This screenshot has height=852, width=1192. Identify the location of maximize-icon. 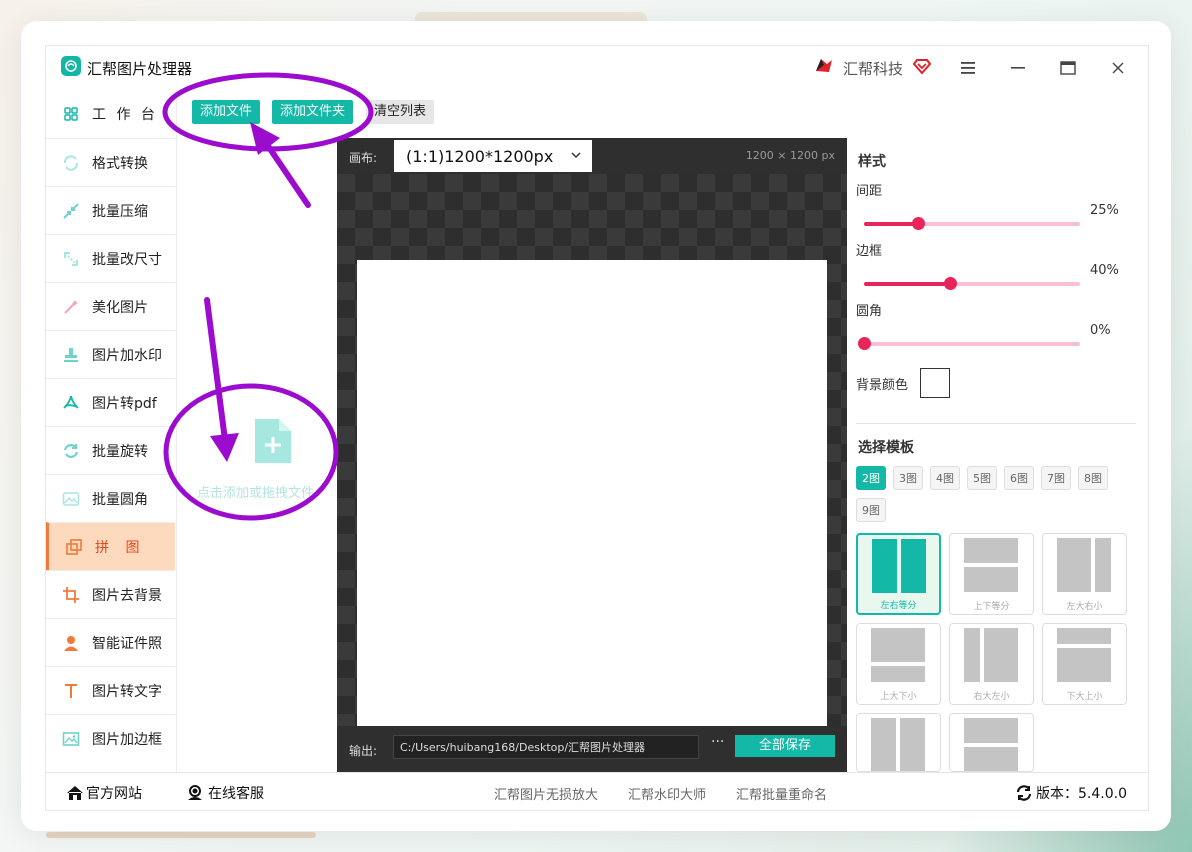
(1068, 68).